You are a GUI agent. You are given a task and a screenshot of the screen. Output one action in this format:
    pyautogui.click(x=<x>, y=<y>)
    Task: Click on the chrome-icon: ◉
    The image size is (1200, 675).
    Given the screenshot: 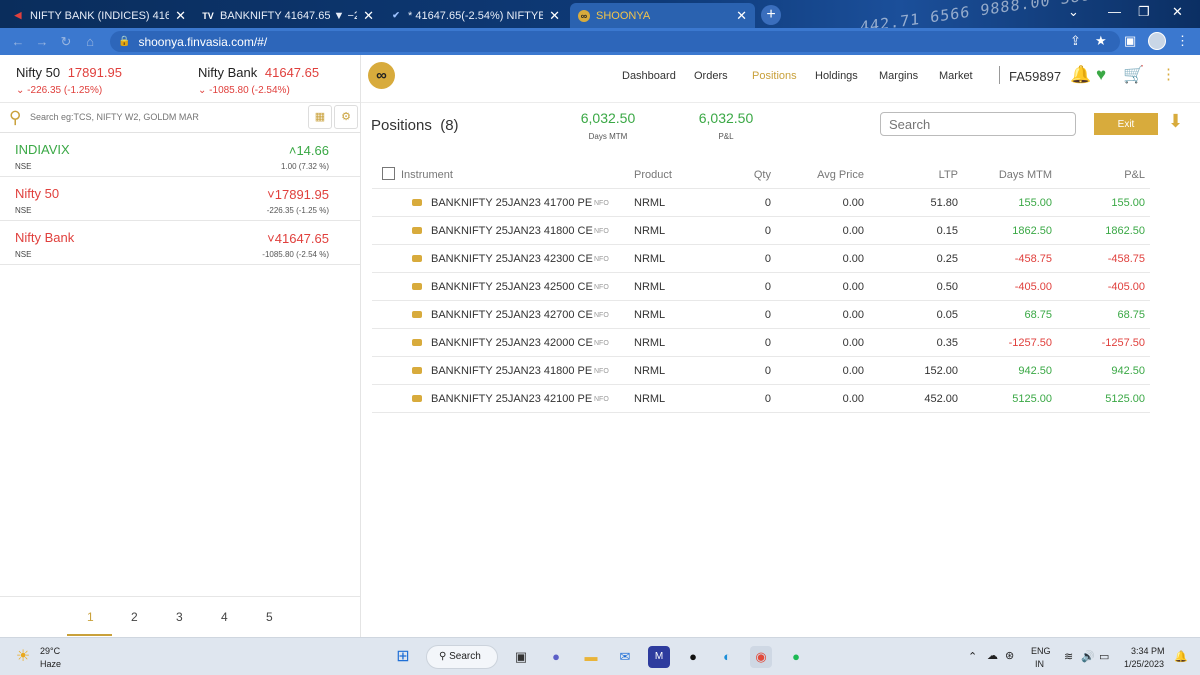 What is the action you would take?
    pyautogui.click(x=761, y=657)
    